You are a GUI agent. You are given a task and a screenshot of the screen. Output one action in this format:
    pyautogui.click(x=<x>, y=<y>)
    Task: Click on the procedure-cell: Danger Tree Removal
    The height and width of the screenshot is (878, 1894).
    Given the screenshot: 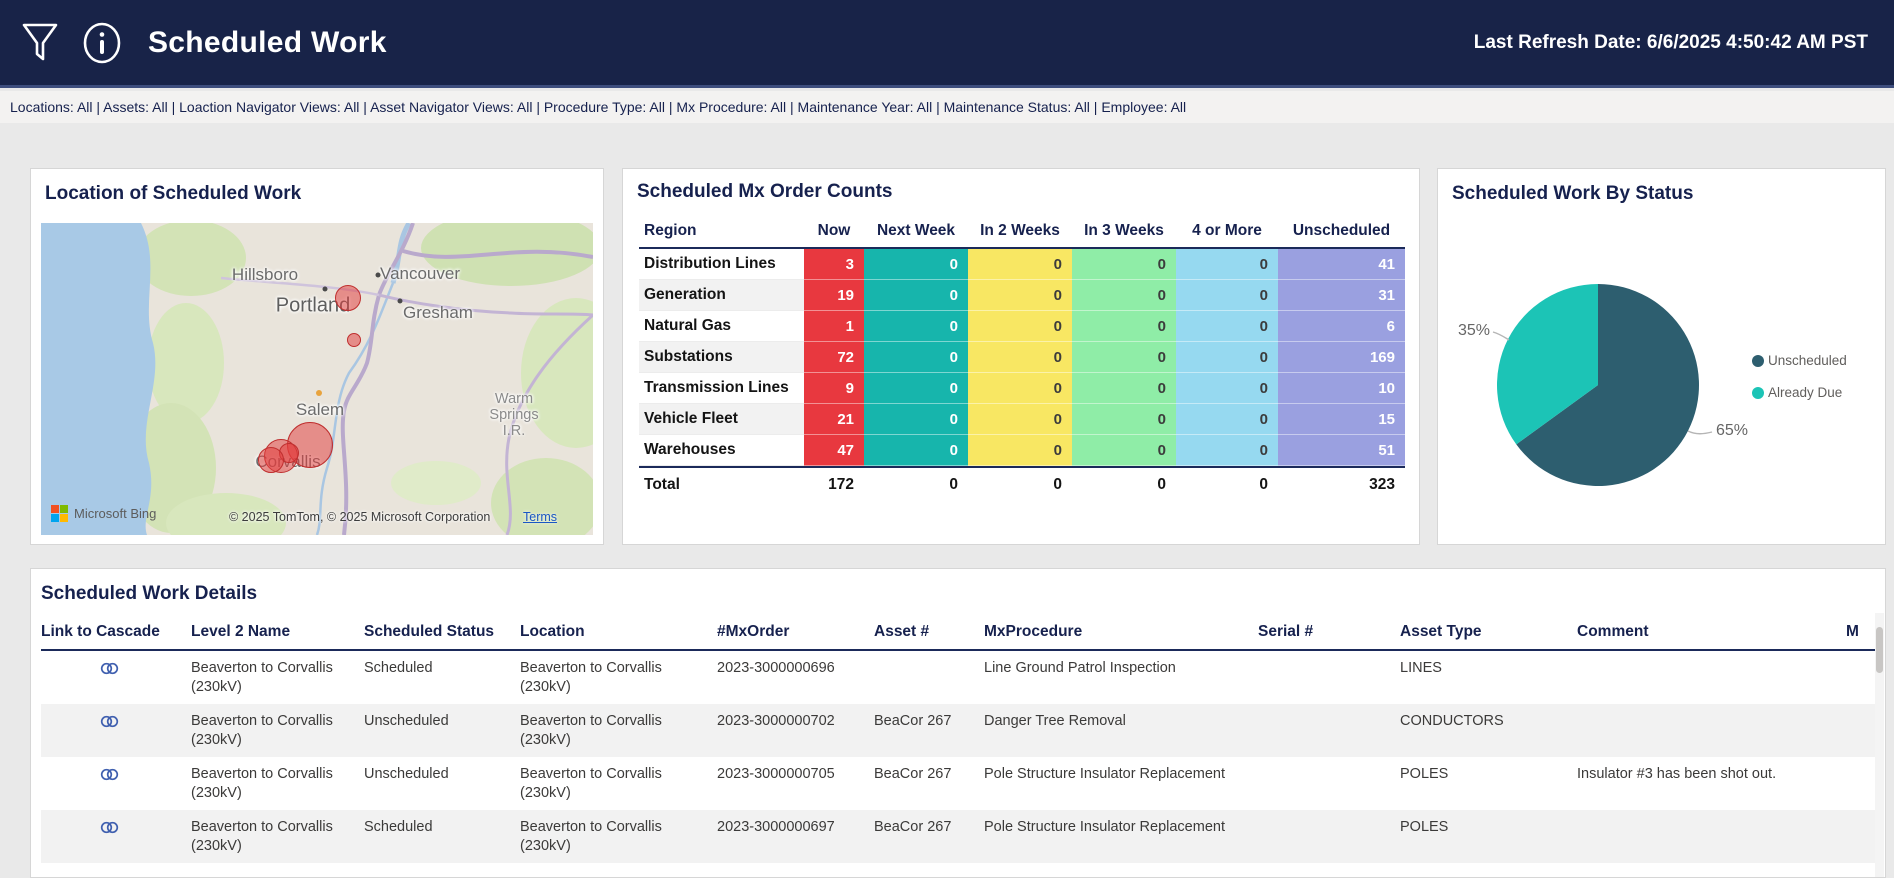 What is the action you would take?
    pyautogui.click(x=1055, y=721)
    